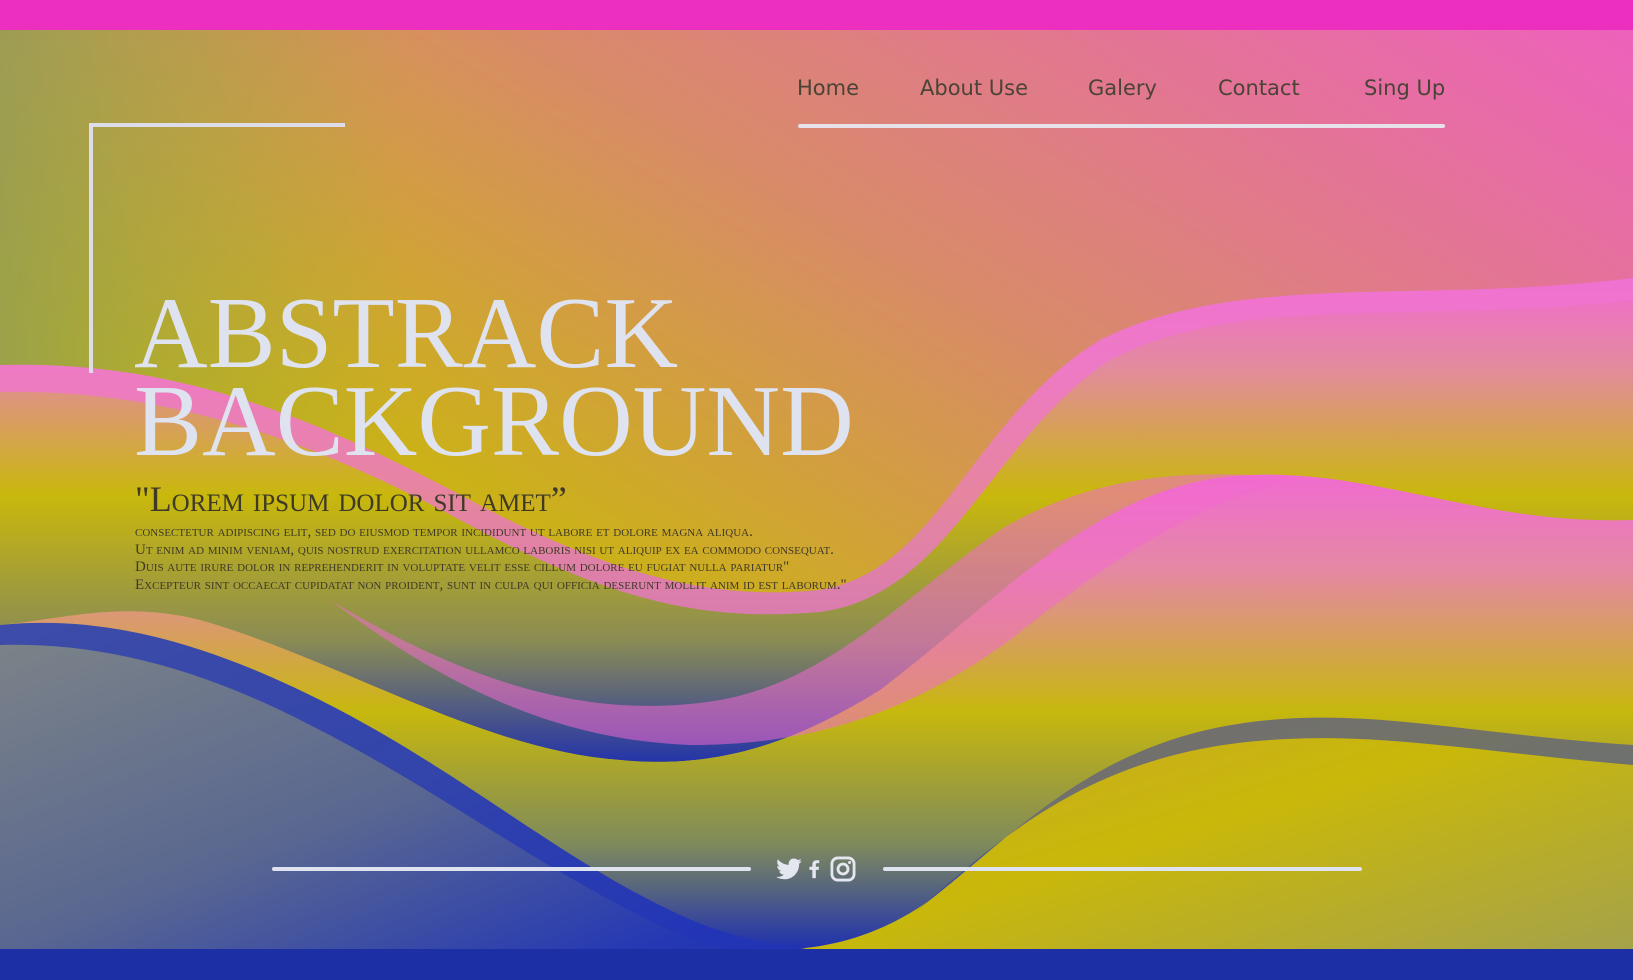  What do you see at coordinates (1122, 869) in the screenshot?
I see `footer-divider-right` at bounding box center [1122, 869].